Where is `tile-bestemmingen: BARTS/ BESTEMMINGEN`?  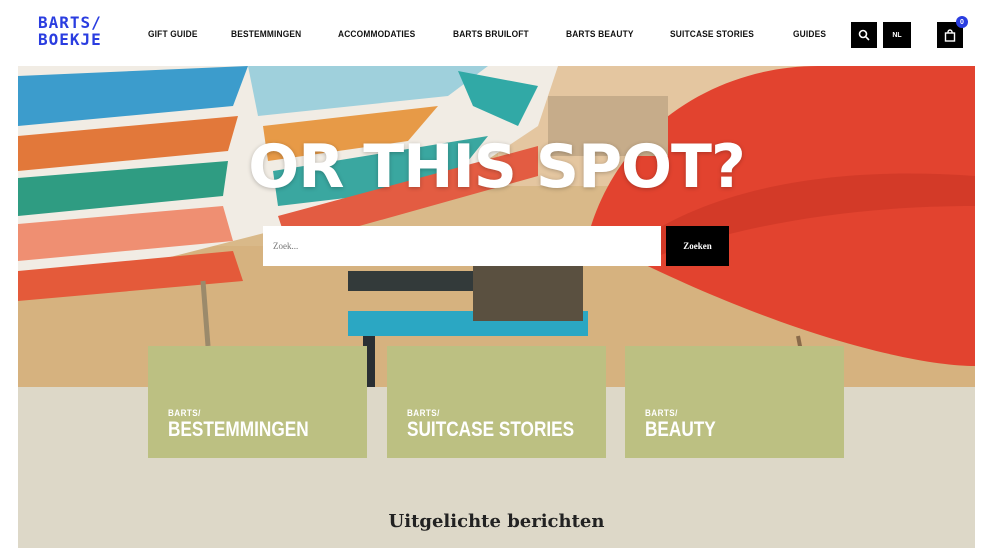
tile-bestemmingen: BARTS/ BESTEMMINGEN is located at coordinates (257, 402).